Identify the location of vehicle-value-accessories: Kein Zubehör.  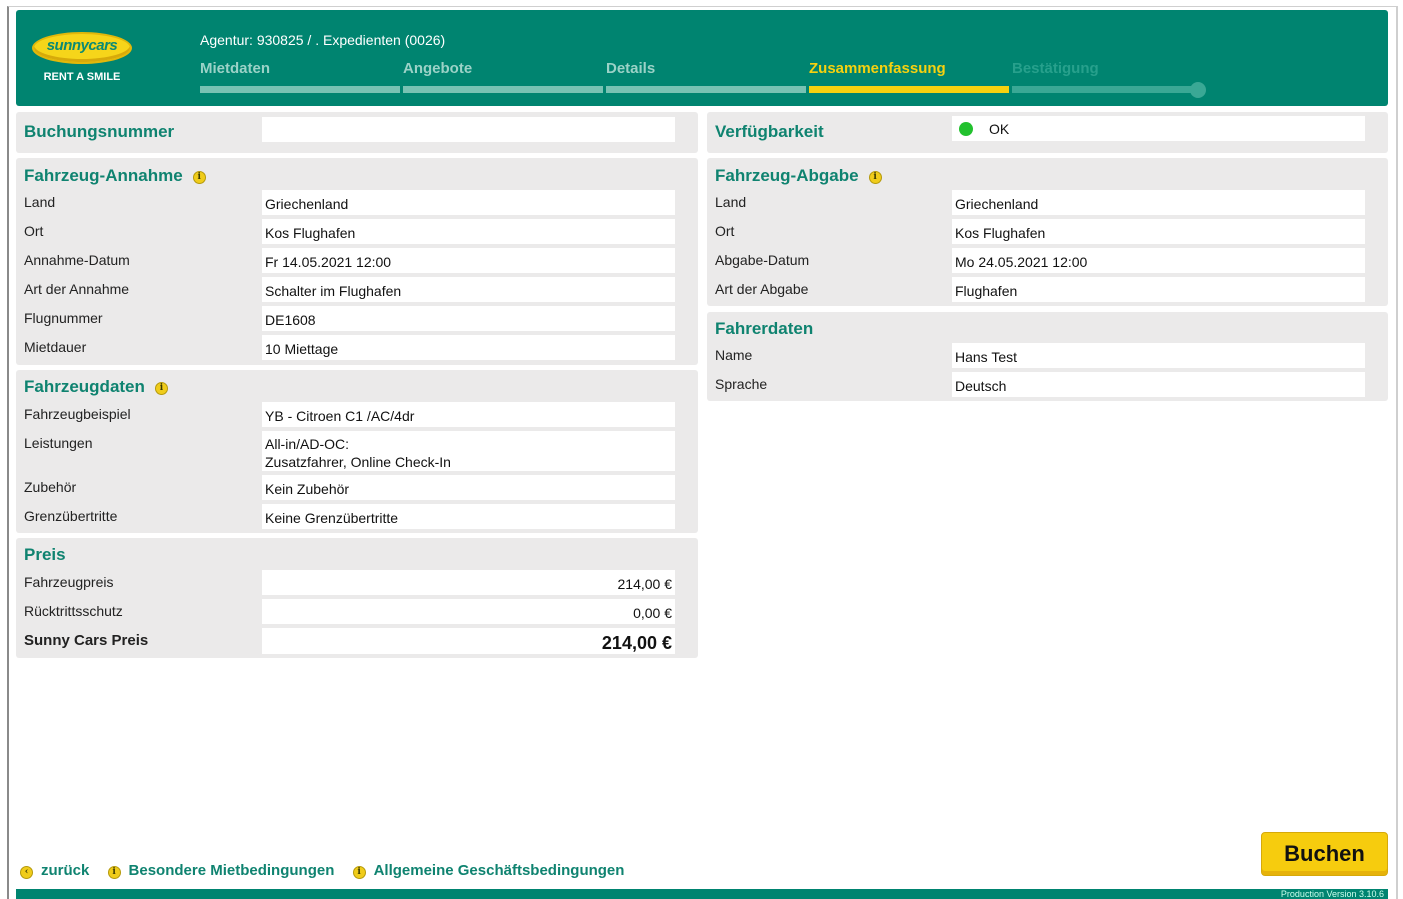
(468, 487).